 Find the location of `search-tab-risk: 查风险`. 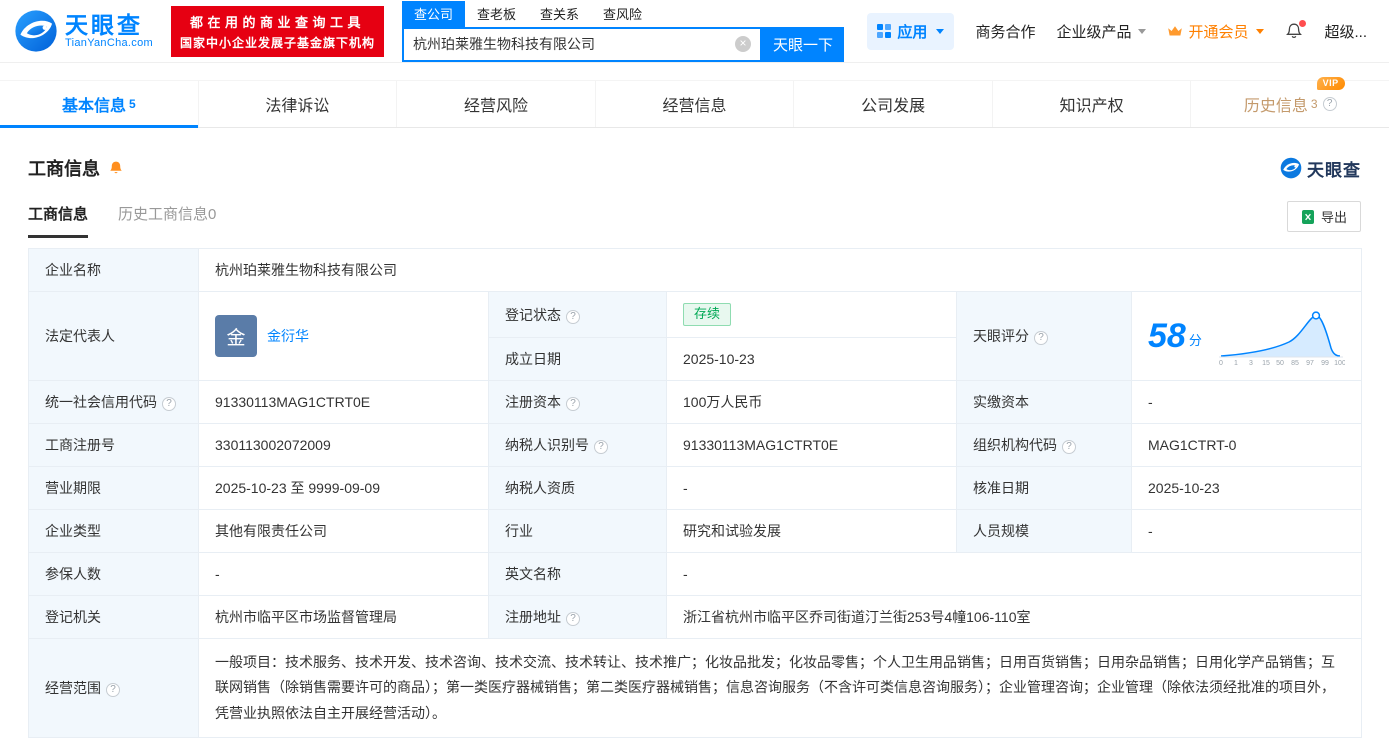

search-tab-risk: 查风险 is located at coordinates (622, 14).